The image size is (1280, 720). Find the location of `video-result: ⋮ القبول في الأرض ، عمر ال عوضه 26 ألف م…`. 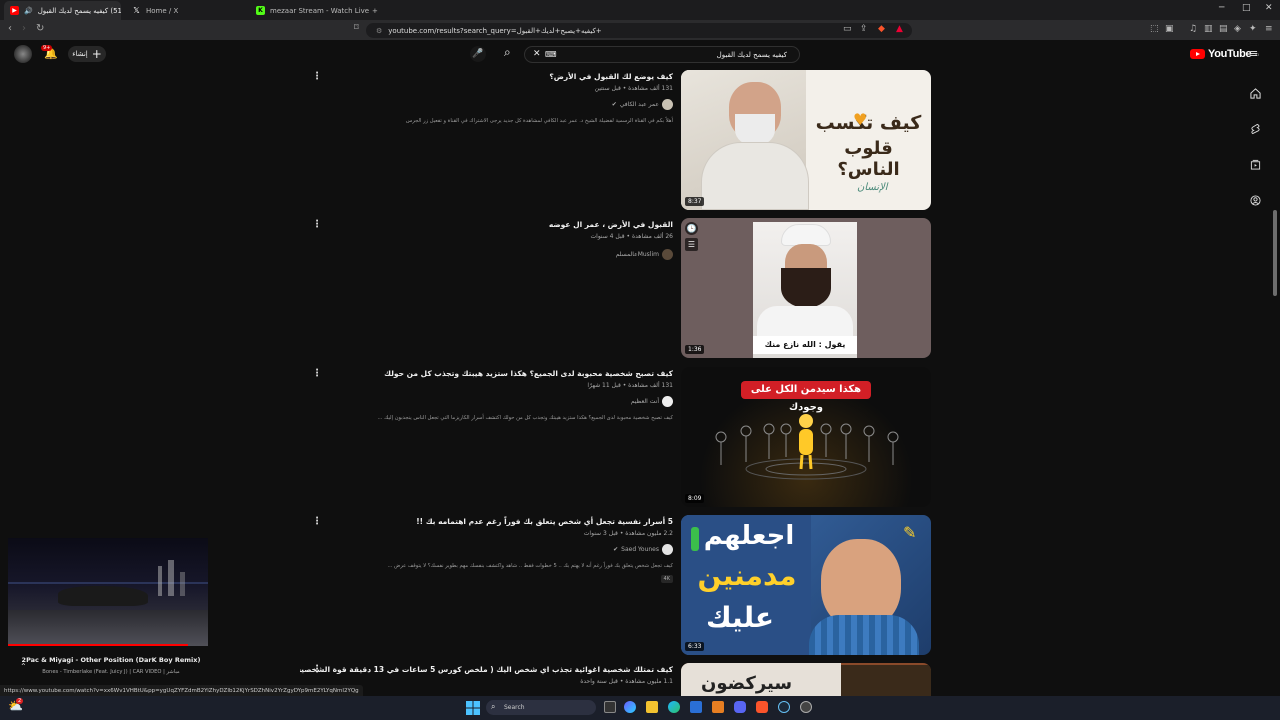

video-result: ⋮ القبول في الأرض ، عمر ال عوضه 26 ألف م… is located at coordinates (620, 289).